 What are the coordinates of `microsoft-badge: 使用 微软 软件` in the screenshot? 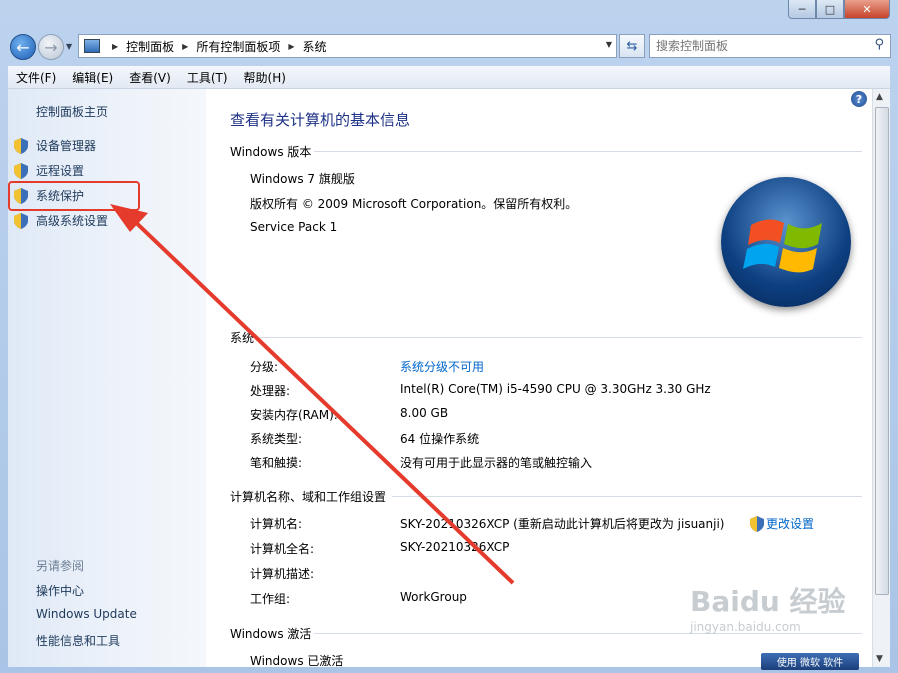 It's located at (810, 661).